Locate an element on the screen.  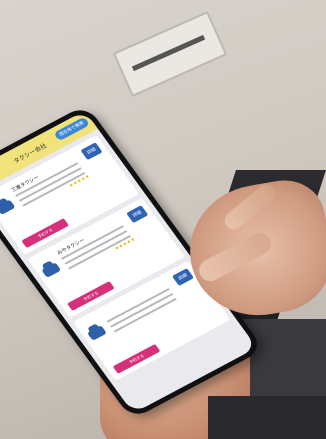
company-info is located at coordinates (142, 312).